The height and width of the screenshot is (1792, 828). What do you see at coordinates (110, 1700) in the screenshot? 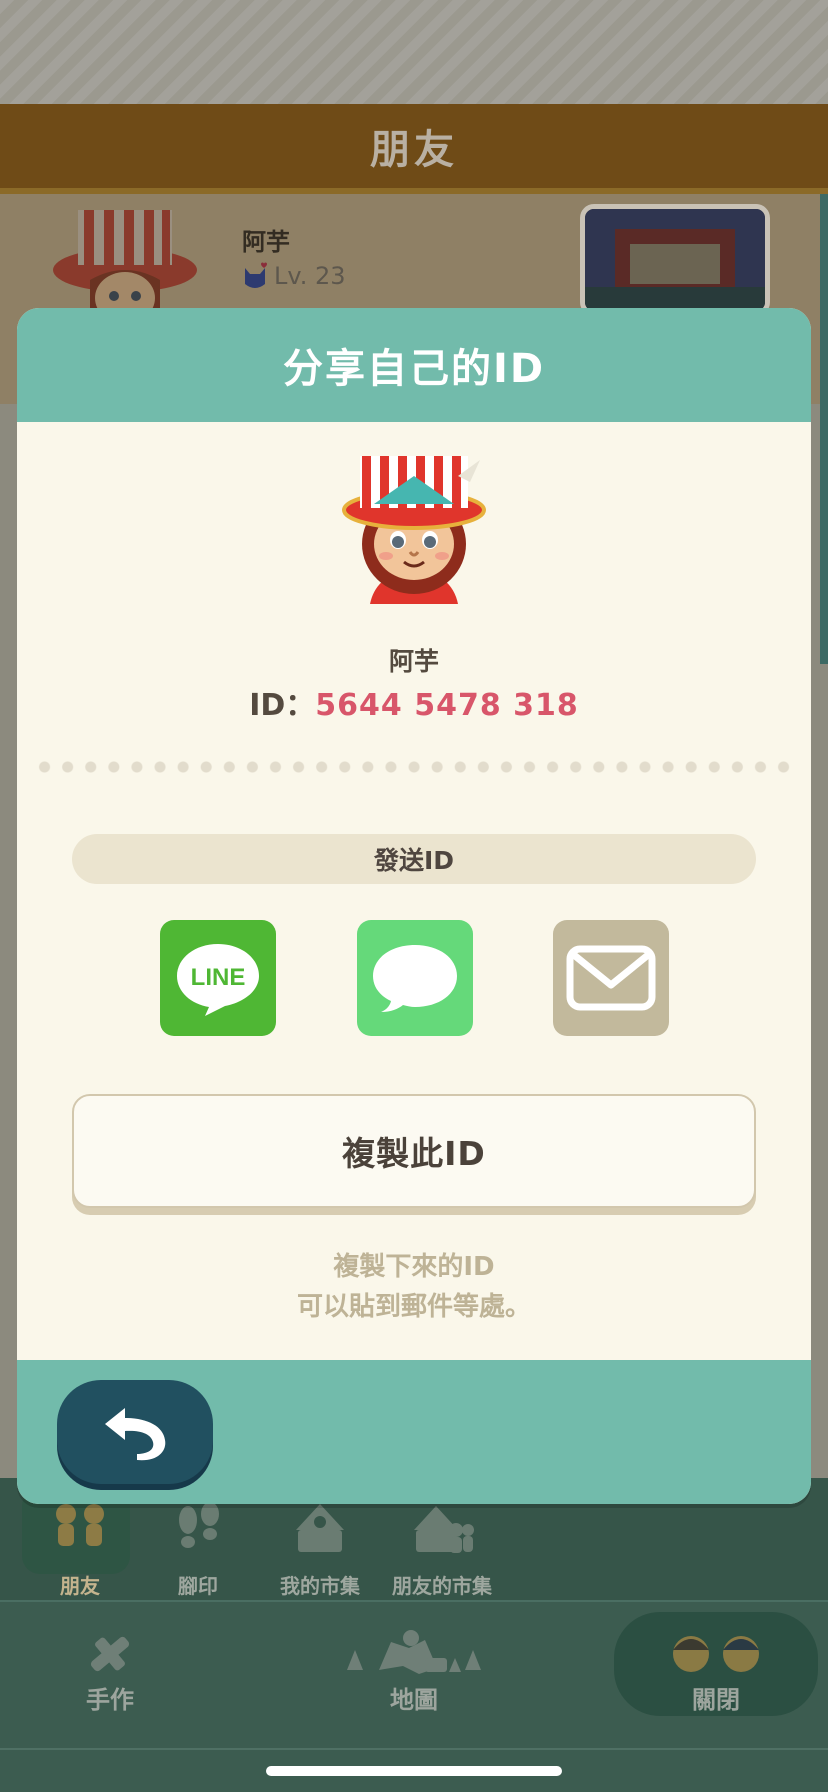
I see `nav-craft-label: 手作` at bounding box center [110, 1700].